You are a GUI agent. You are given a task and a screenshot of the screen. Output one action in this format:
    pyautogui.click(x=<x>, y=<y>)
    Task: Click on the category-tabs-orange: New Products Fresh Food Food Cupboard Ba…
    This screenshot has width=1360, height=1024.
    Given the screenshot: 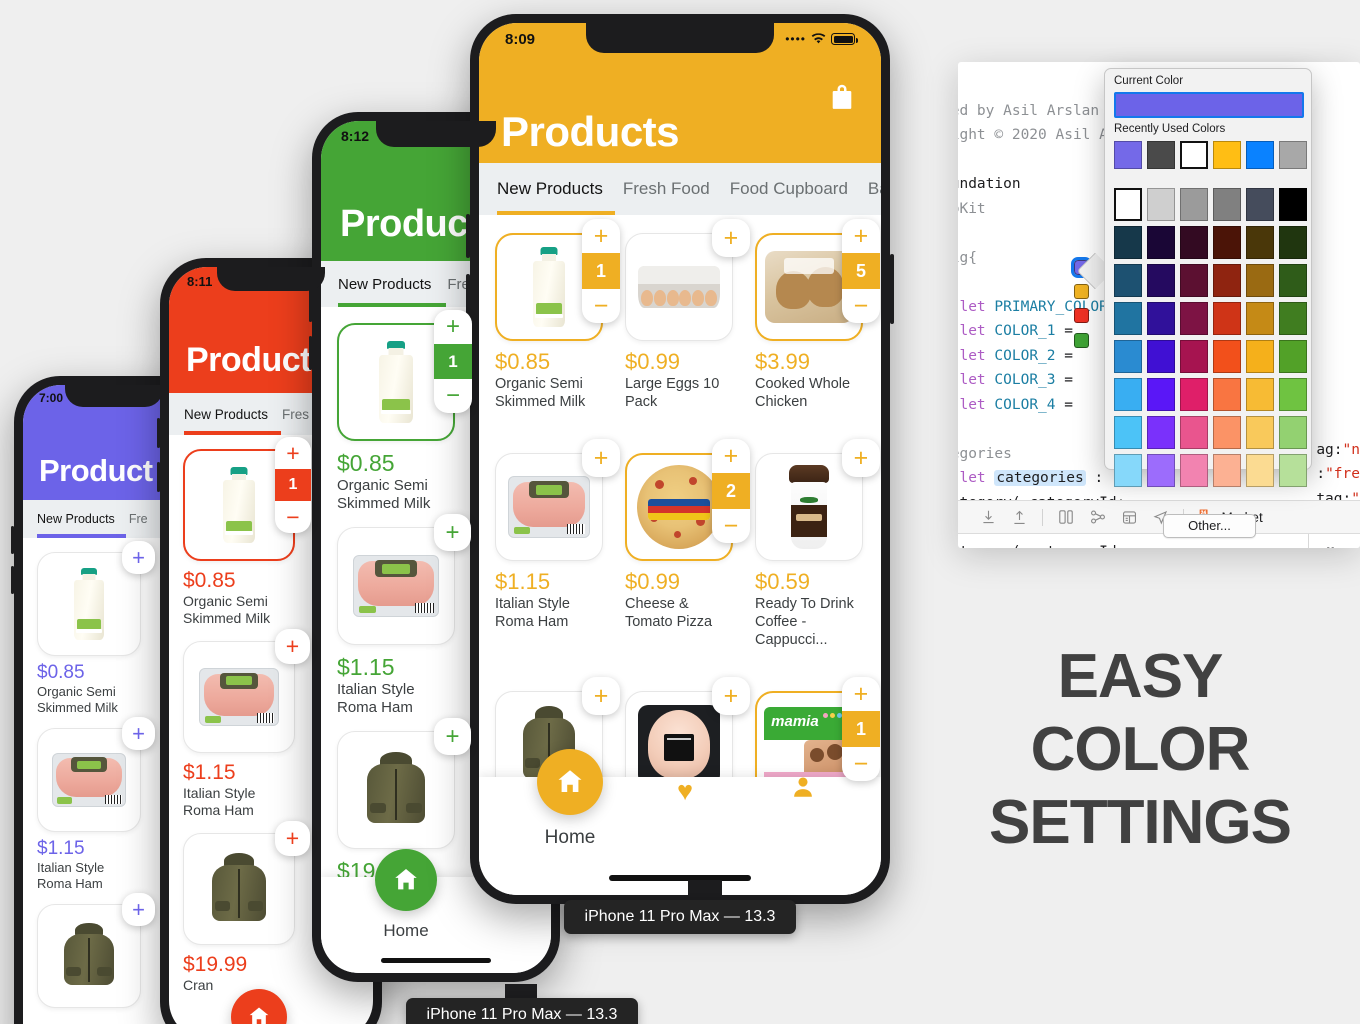 What is the action you would take?
    pyautogui.click(x=680, y=189)
    